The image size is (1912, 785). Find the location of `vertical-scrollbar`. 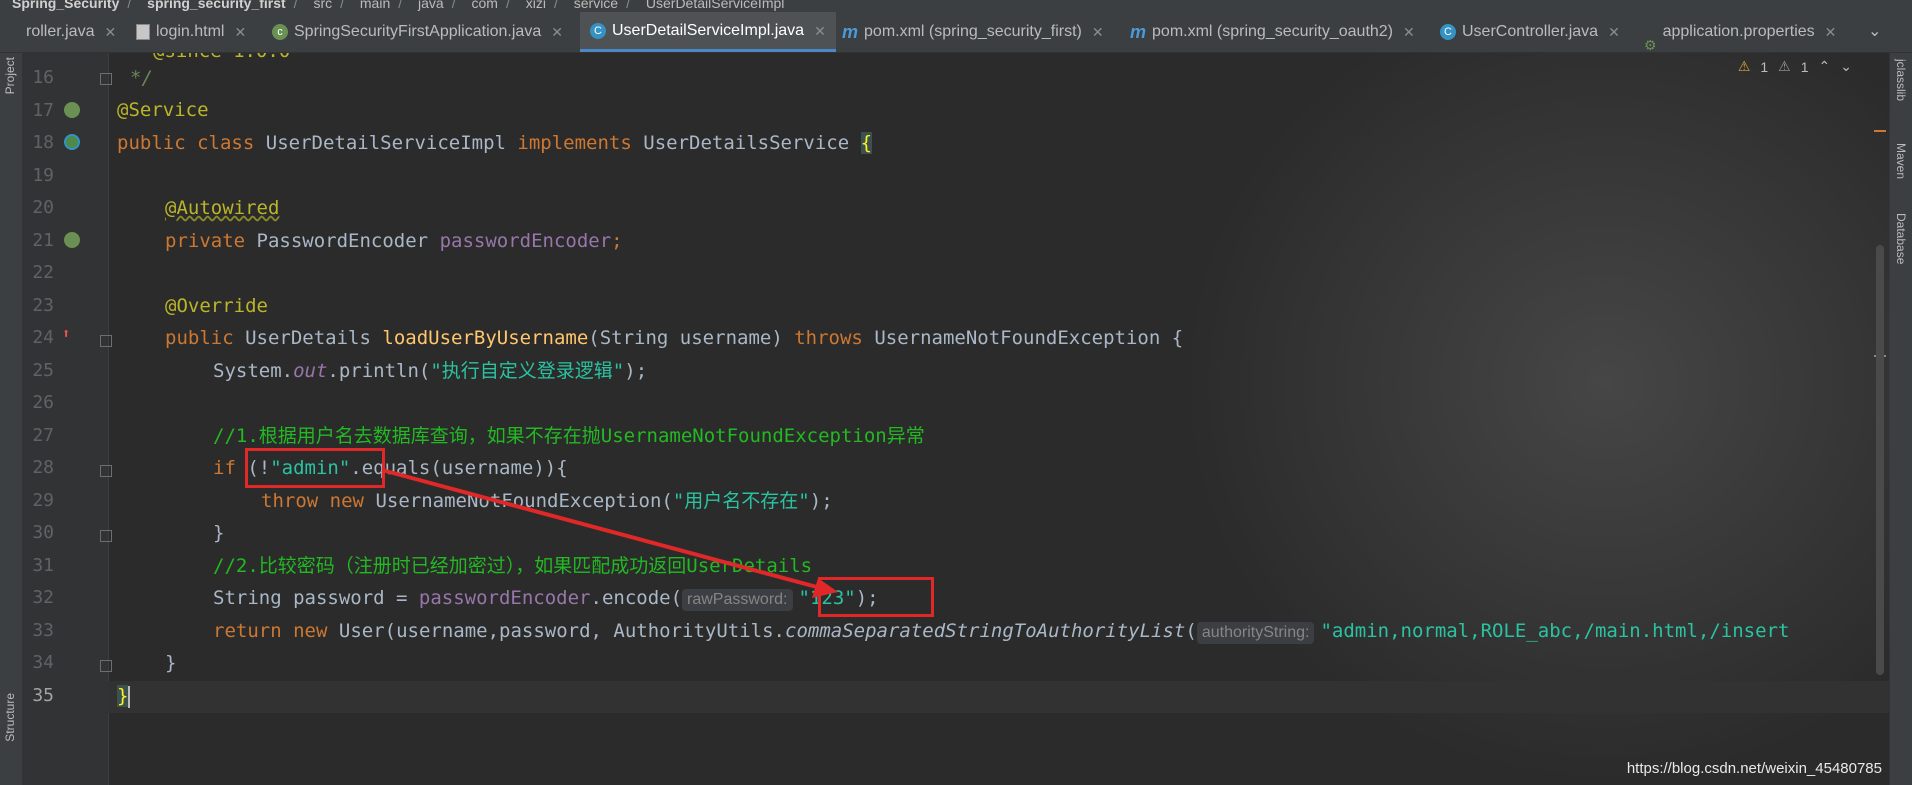

vertical-scrollbar is located at coordinates (1880, 460).